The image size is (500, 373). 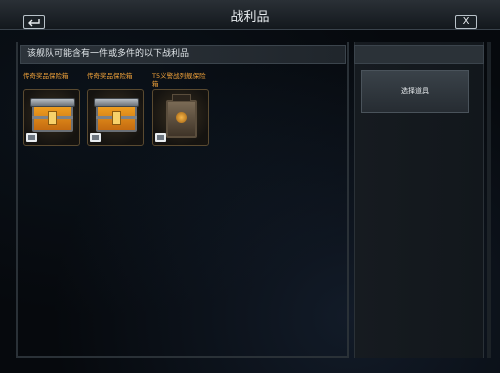 I want to click on select-item-button: 选择道具, so click(x=415, y=91).